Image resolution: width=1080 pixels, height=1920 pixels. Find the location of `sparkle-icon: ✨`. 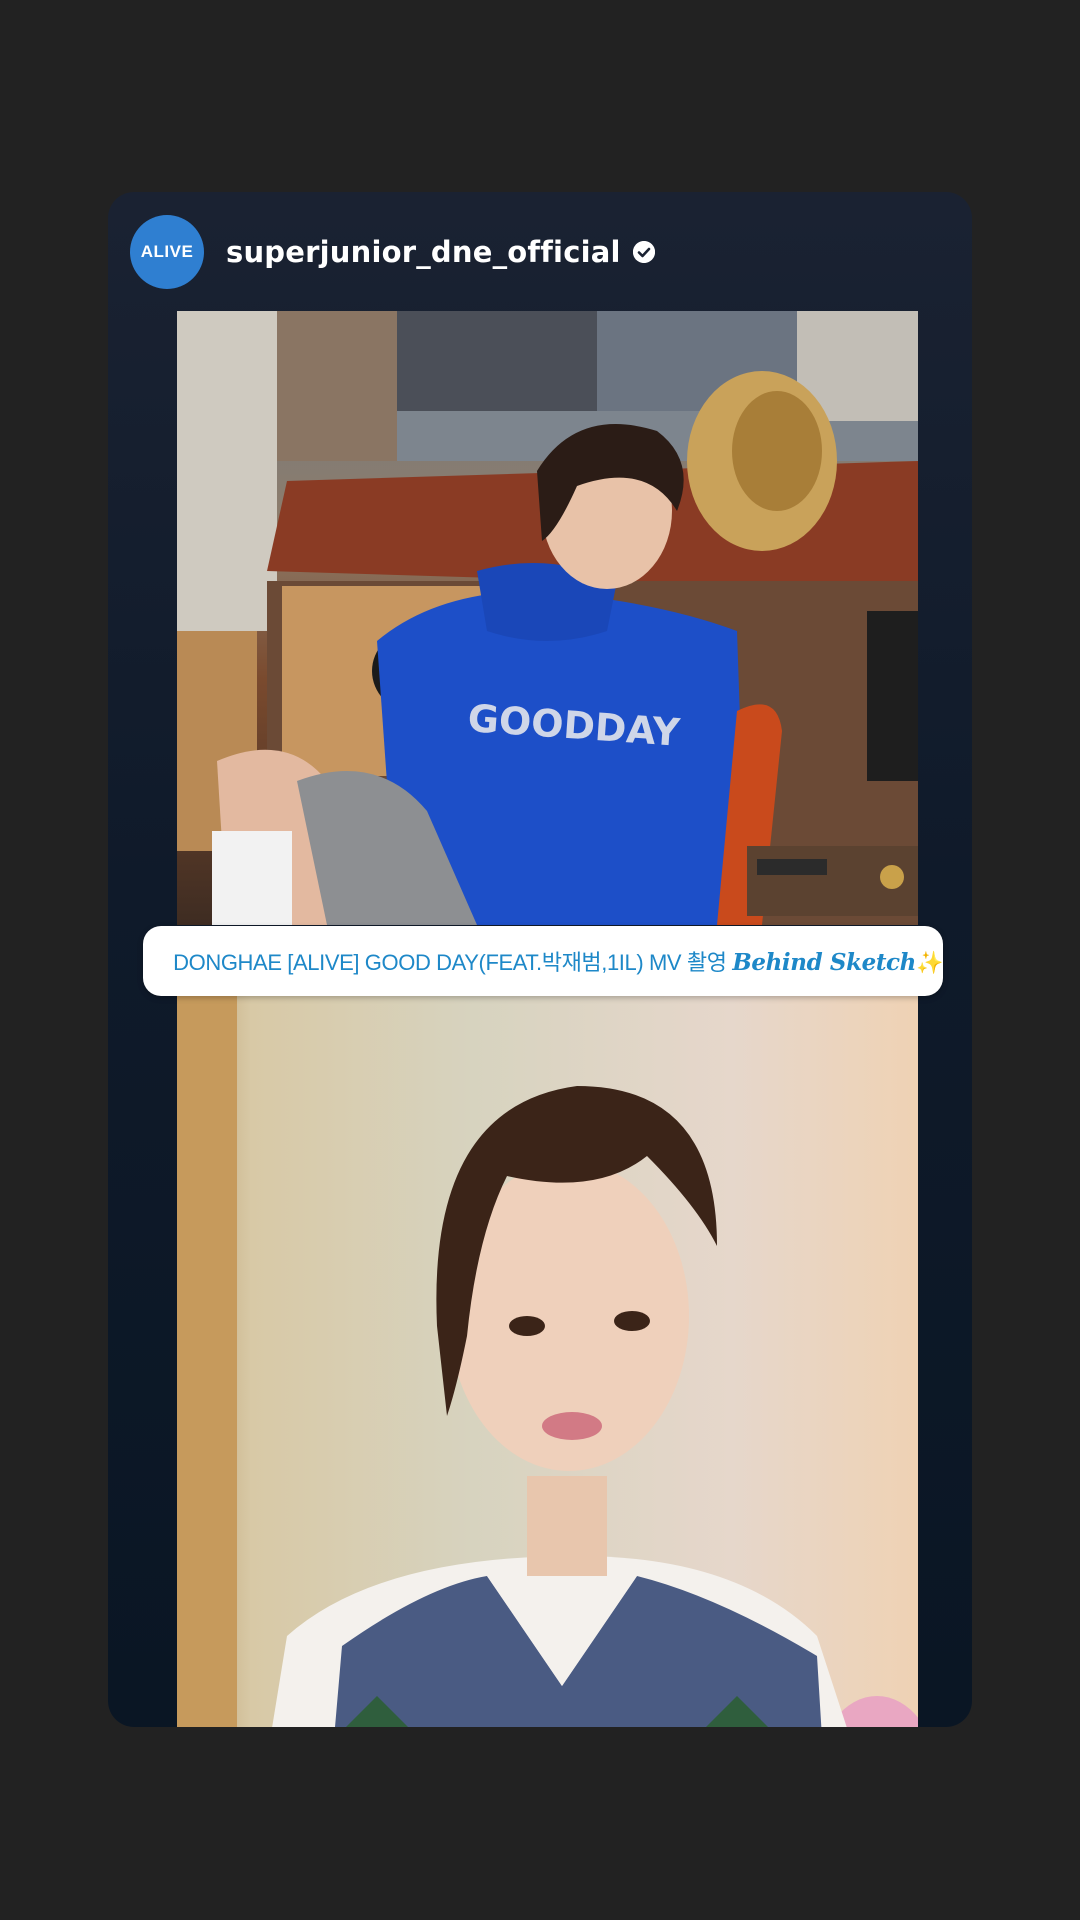

sparkle-icon: ✨ is located at coordinates (929, 962).